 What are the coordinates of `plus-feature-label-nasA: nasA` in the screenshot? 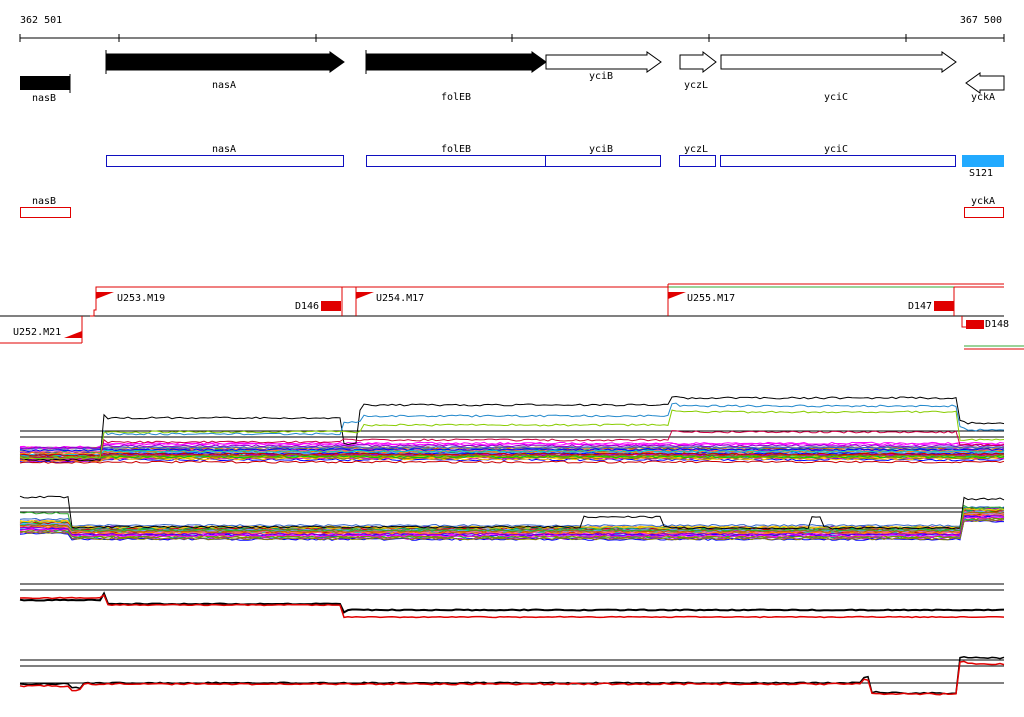 It's located at (224, 149).